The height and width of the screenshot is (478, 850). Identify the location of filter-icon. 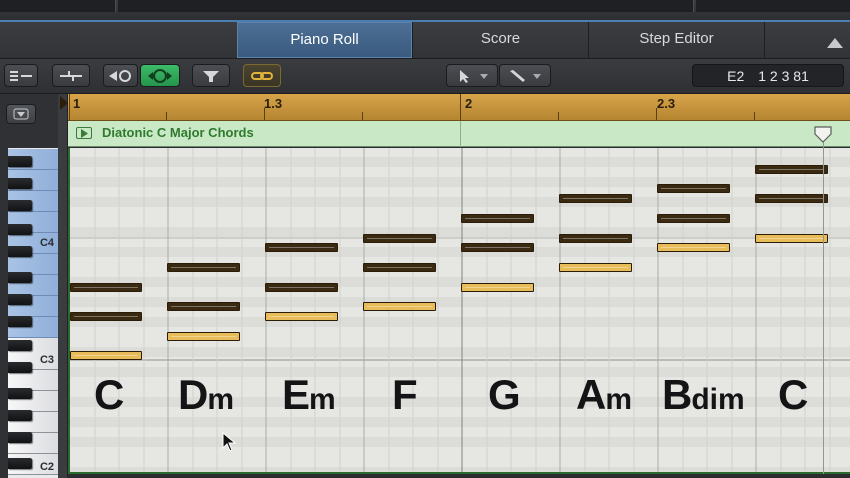
(211, 76).